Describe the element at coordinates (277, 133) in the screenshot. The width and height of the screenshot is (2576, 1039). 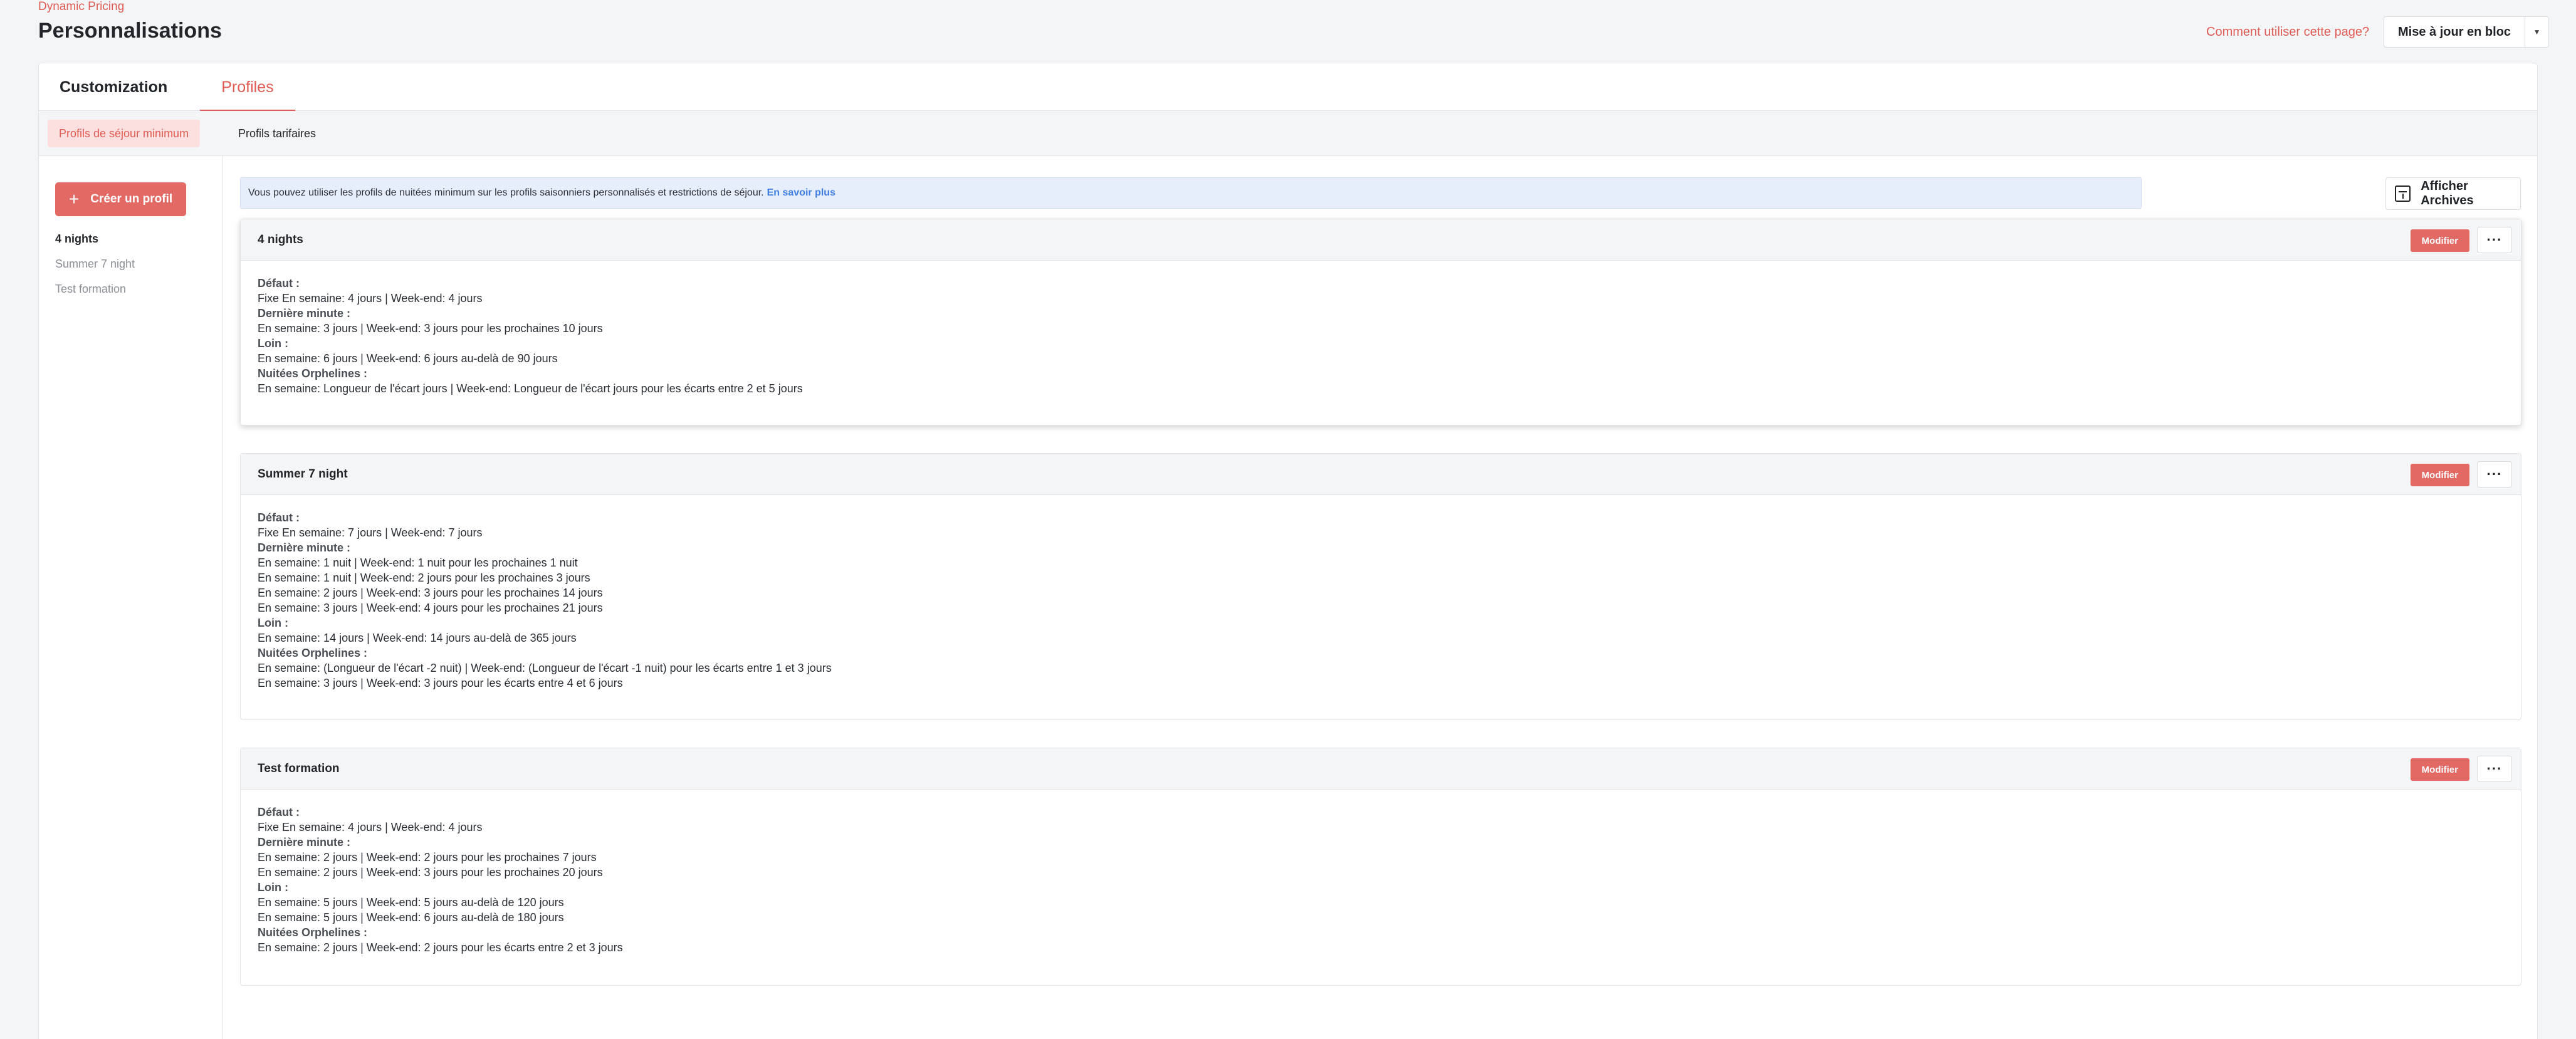
I see `subtab-pricing: Profils tarifaires` at that location.